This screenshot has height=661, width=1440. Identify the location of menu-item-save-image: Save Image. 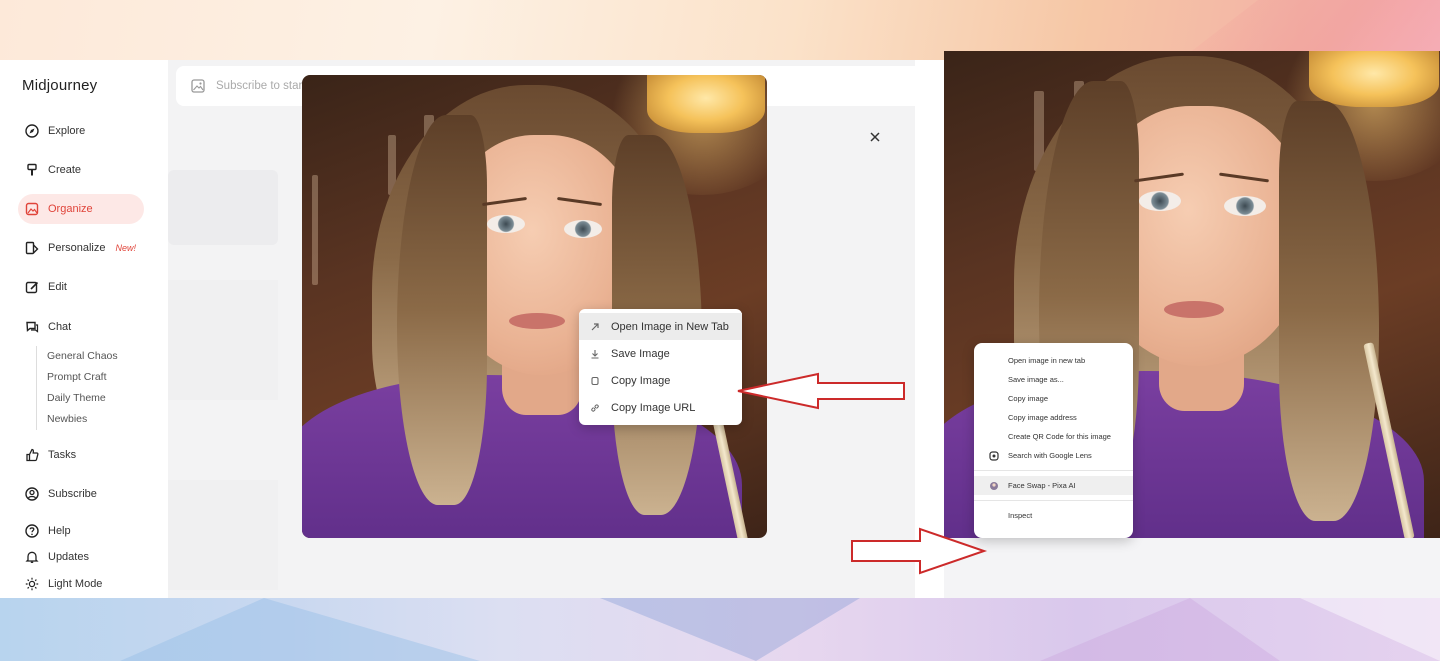
(660, 353).